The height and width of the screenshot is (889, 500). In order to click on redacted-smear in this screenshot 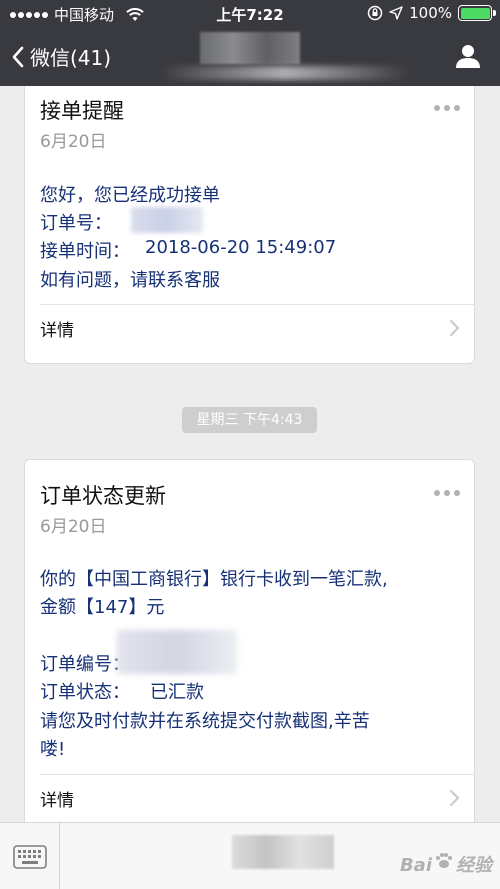, I will do `click(285, 73)`.